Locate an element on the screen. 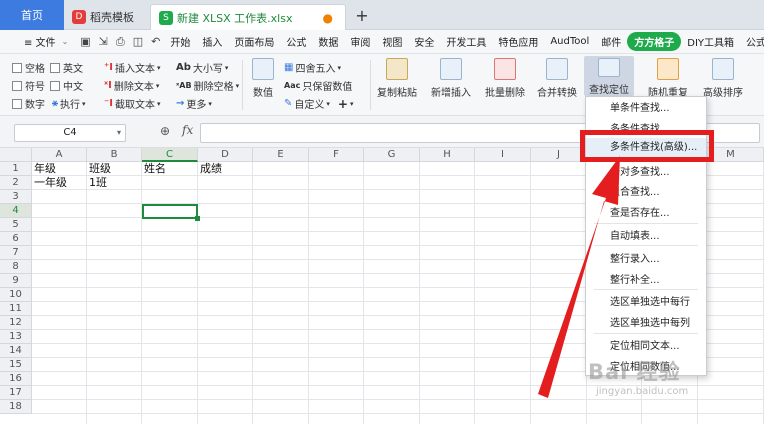 The height and width of the screenshot is (424, 764). find-locate-button: 查找定位 is located at coordinates (609, 76).